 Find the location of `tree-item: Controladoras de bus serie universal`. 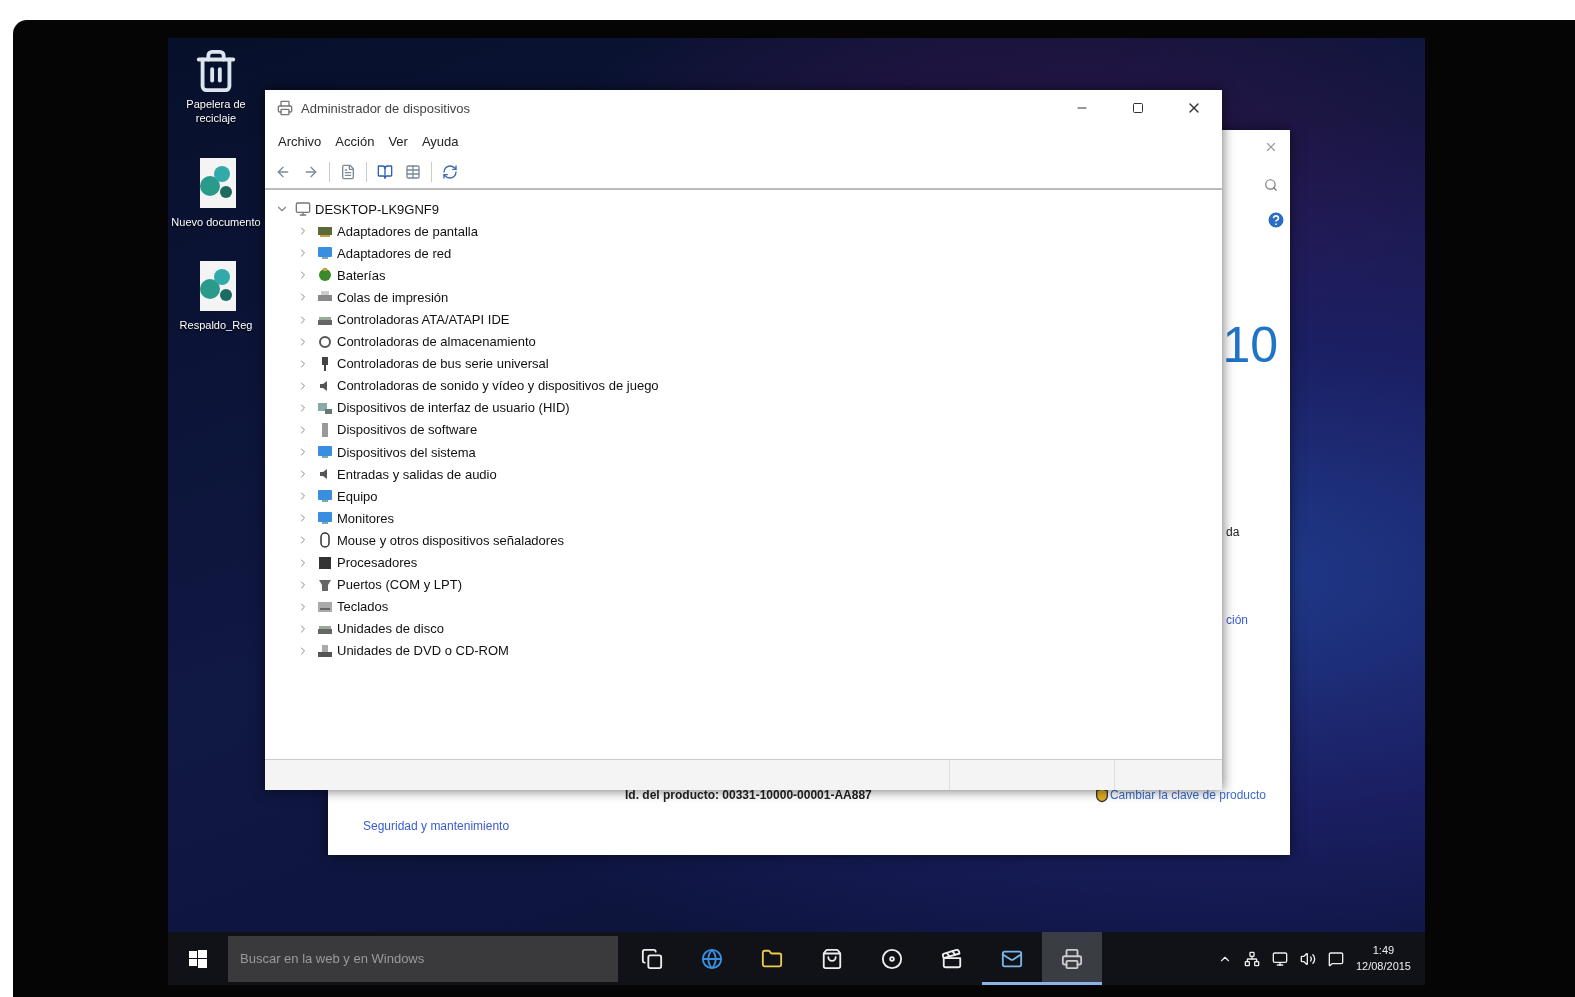

tree-item: Controladoras de bus serie universal is located at coordinates (443, 364).